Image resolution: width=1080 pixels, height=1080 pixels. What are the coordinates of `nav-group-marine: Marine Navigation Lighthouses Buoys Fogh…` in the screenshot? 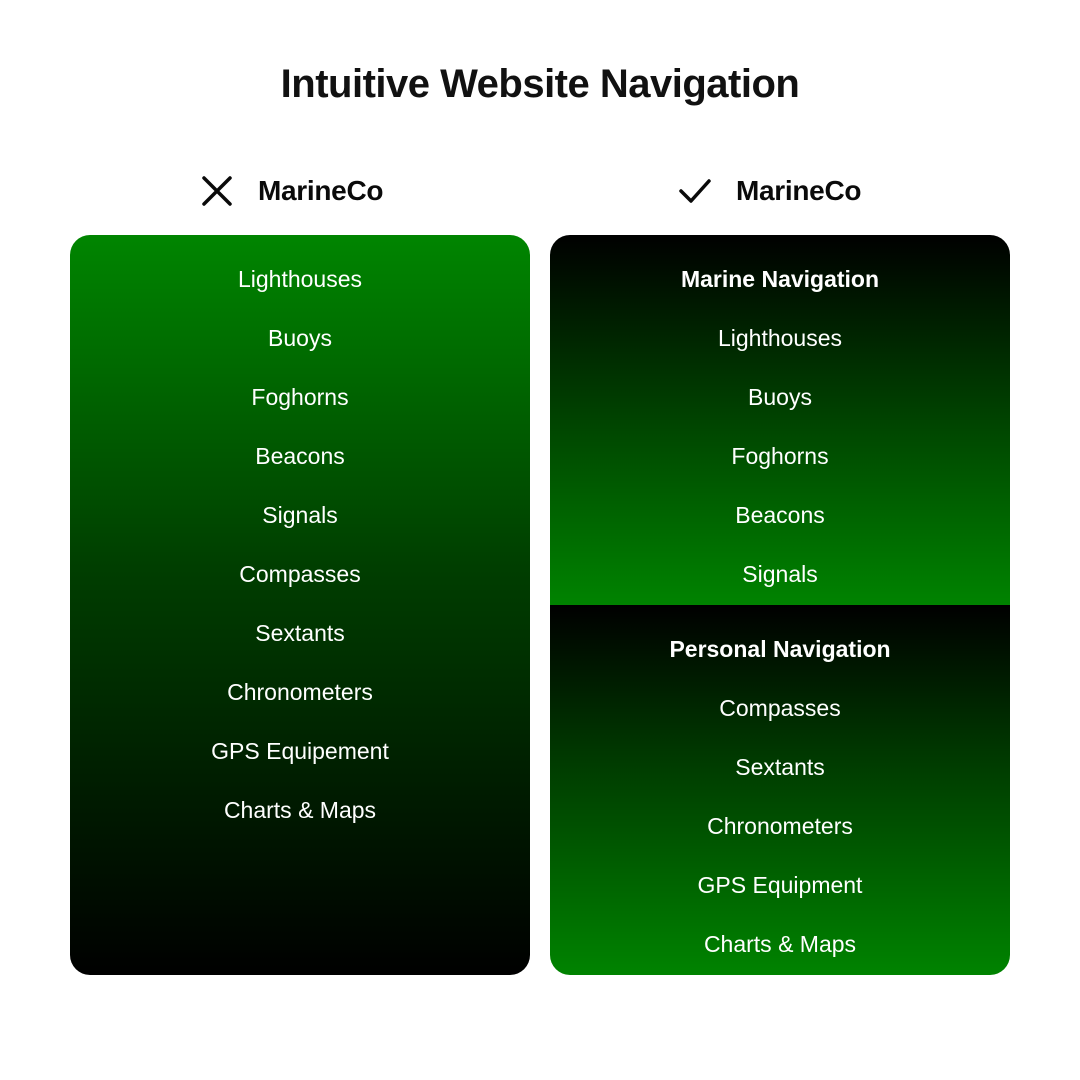 It's located at (780, 420).